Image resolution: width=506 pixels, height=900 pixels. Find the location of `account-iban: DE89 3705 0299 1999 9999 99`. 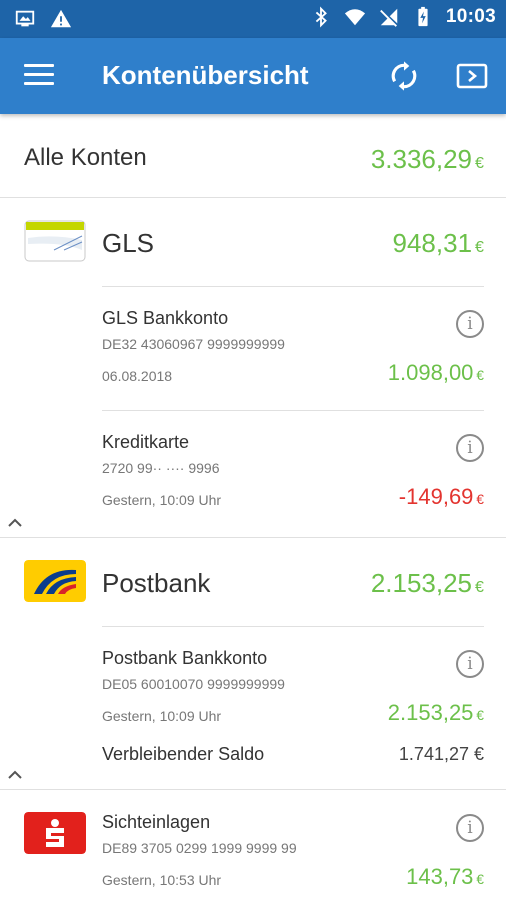

account-iban: DE89 3705 0299 1999 9999 99 is located at coordinates (199, 848).